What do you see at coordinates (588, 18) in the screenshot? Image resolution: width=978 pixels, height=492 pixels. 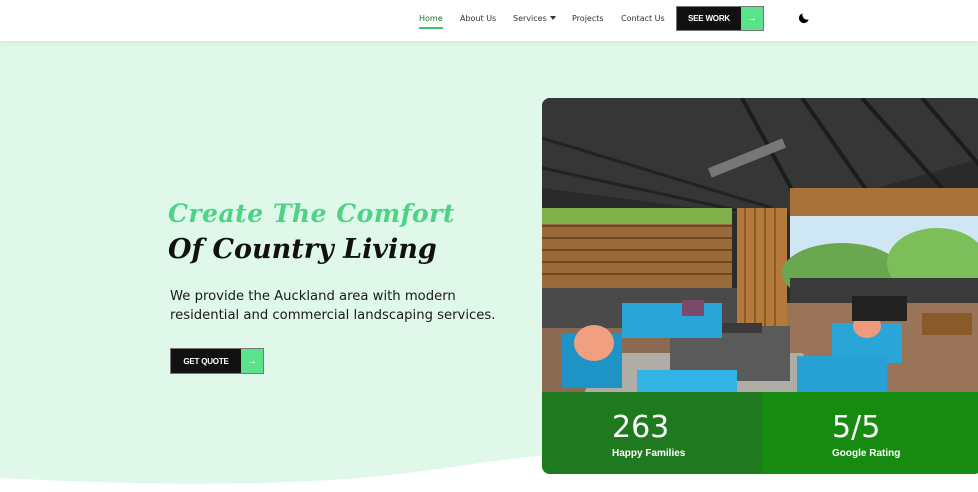 I see `nav-projects: Projects` at bounding box center [588, 18].